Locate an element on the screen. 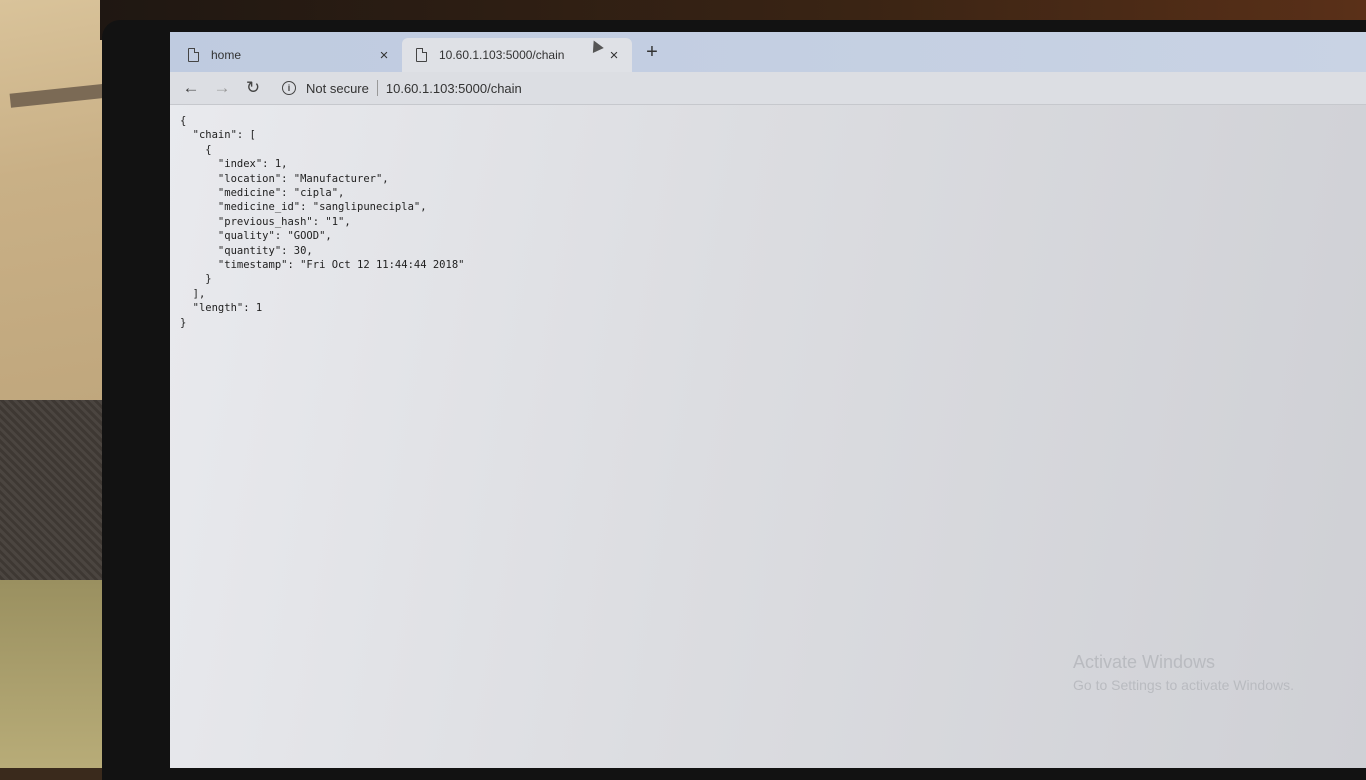  tab-strip: home × 10.60.1.103:5000/chain × + is located at coordinates (768, 52).